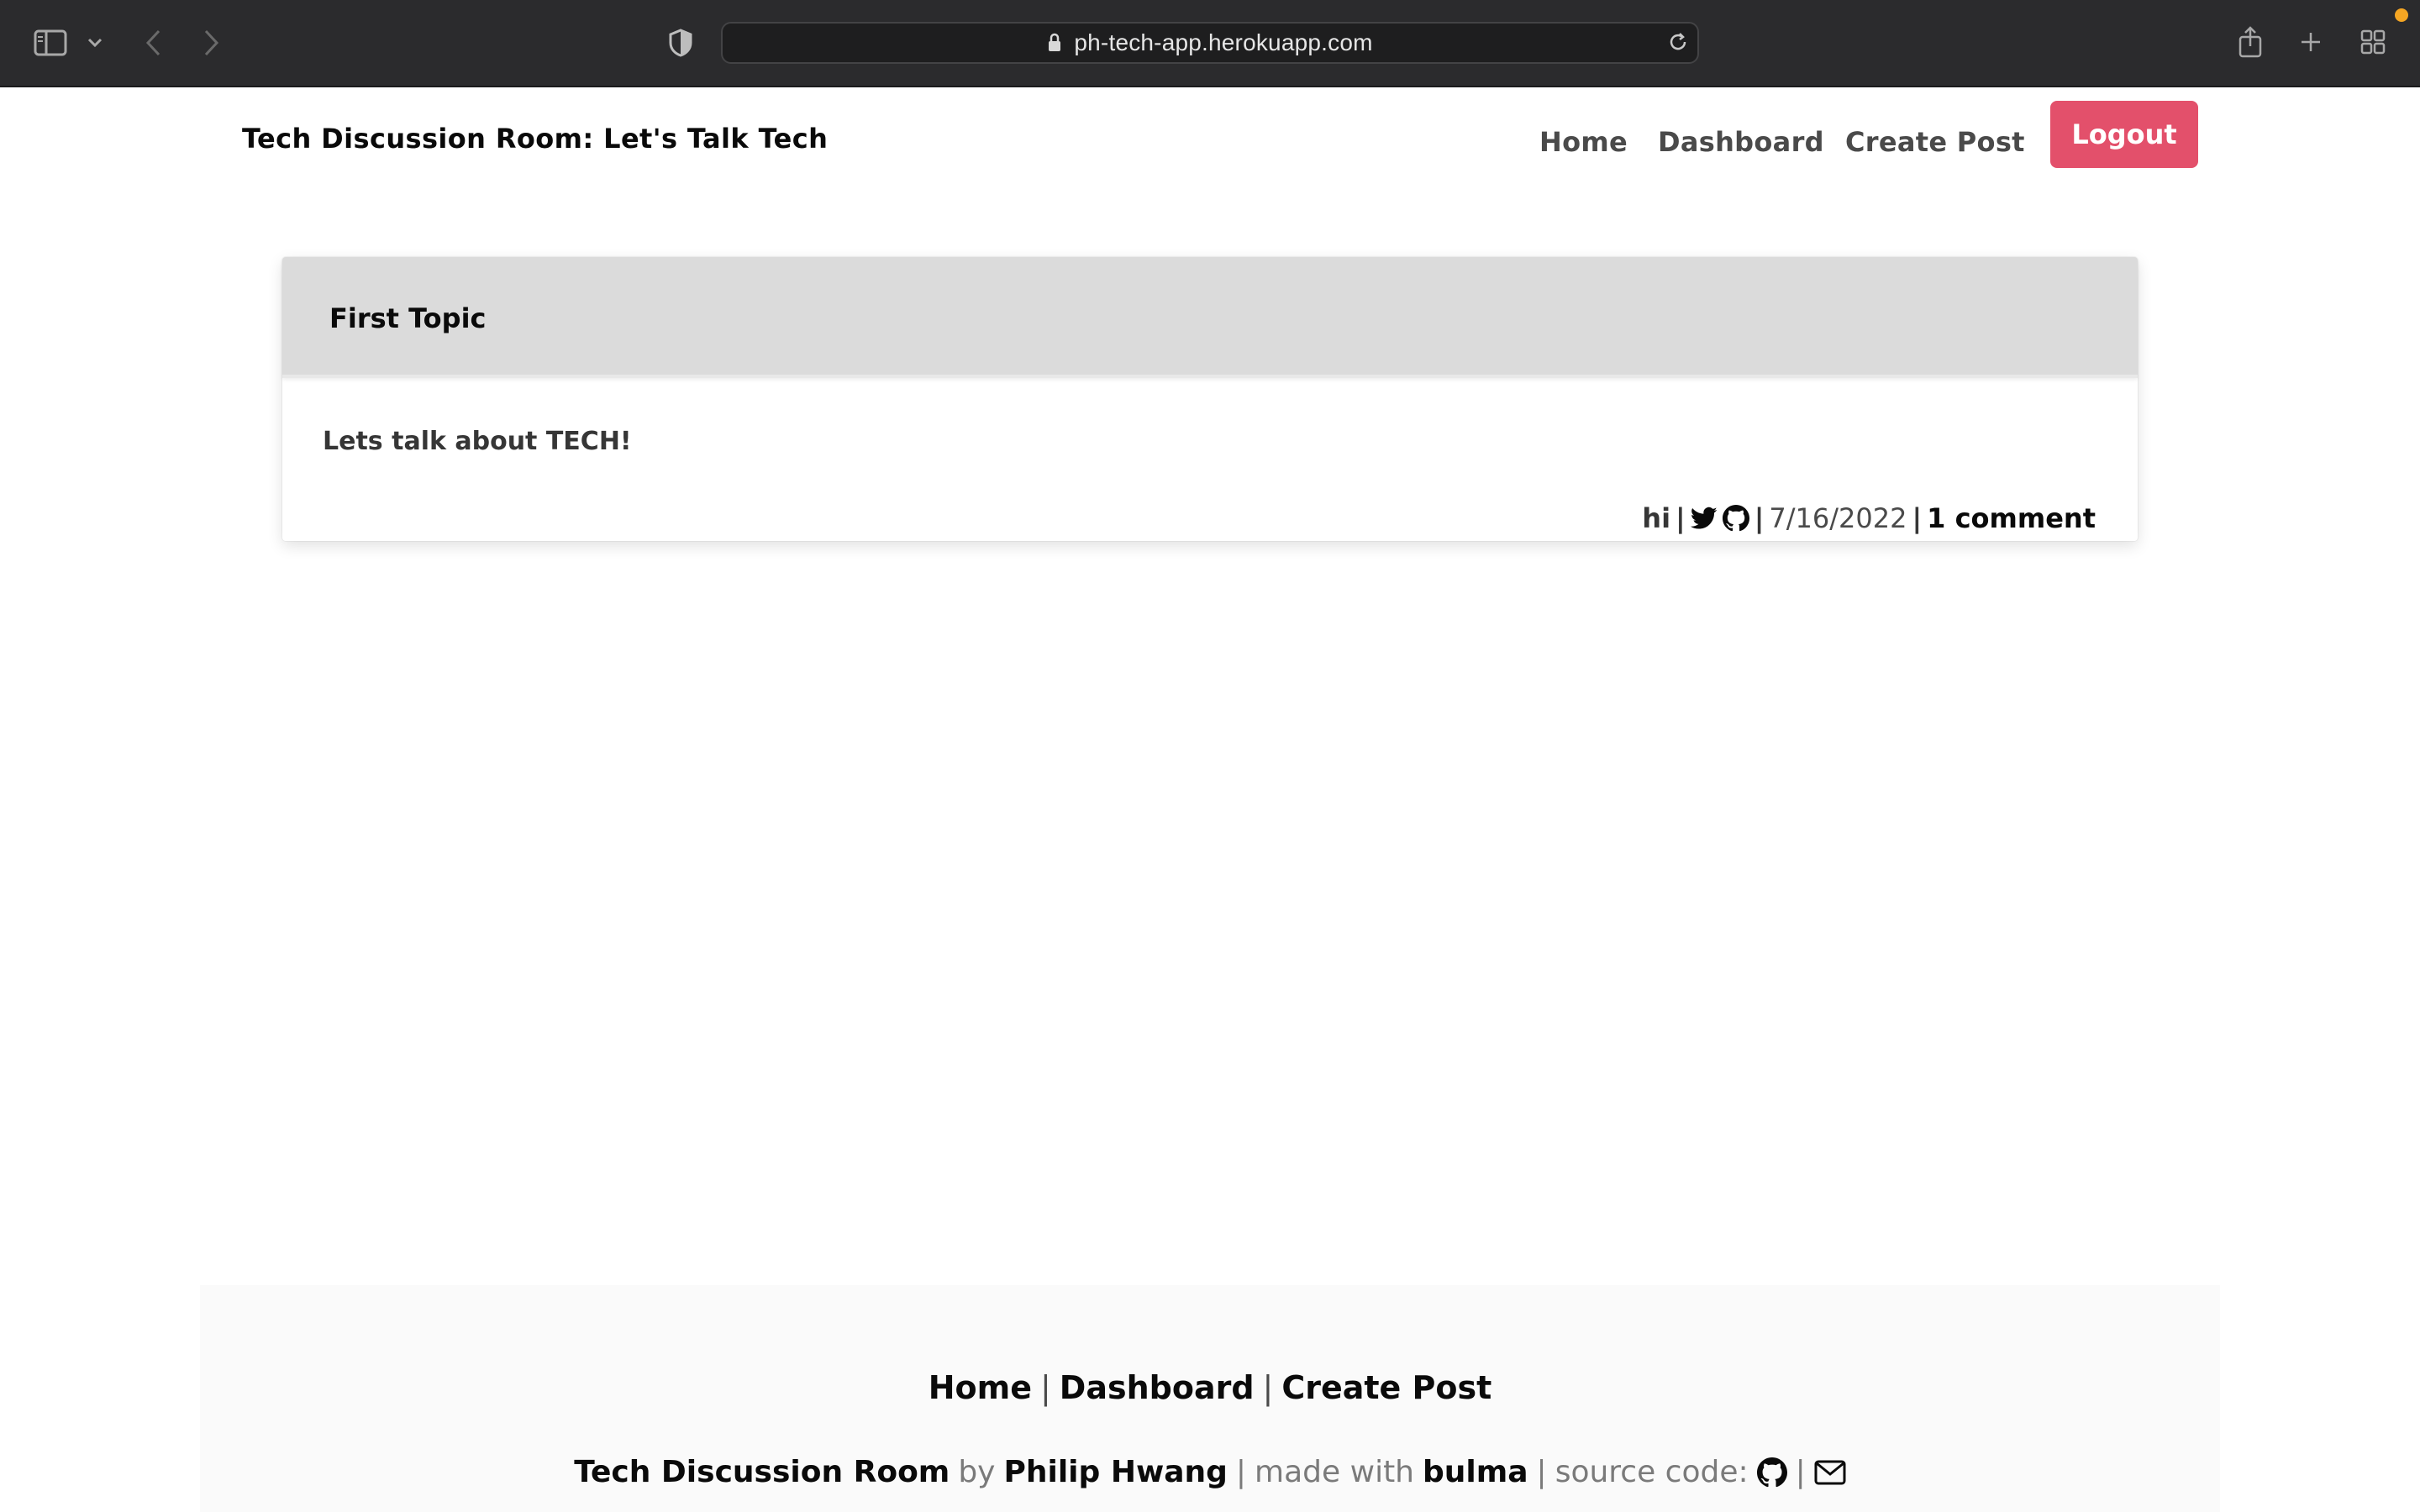 This screenshot has height=1512, width=2420. Describe the element at coordinates (1652, 1472) in the screenshot. I see `footer-source-code-text: source code:` at that location.